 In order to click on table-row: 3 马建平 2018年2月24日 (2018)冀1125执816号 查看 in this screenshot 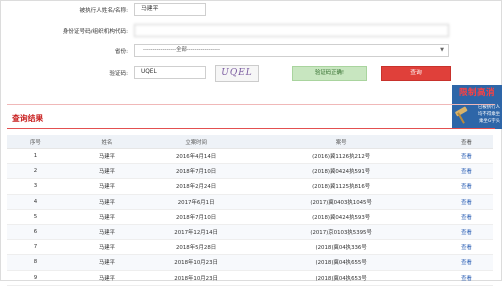, I will do `click(250, 186)`.